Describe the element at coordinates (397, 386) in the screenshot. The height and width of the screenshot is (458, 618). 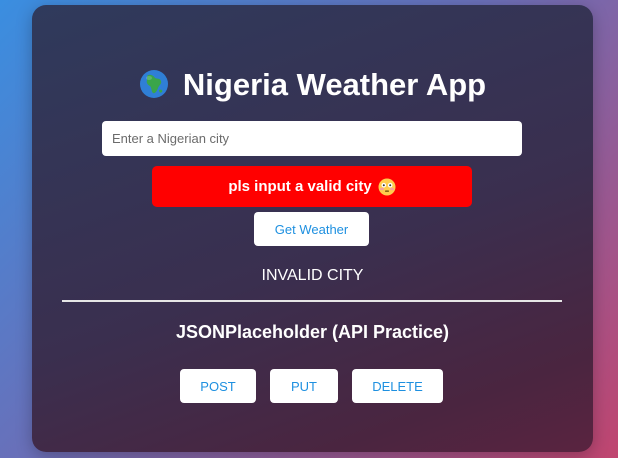
I see `delete-button: DELETE` at that location.